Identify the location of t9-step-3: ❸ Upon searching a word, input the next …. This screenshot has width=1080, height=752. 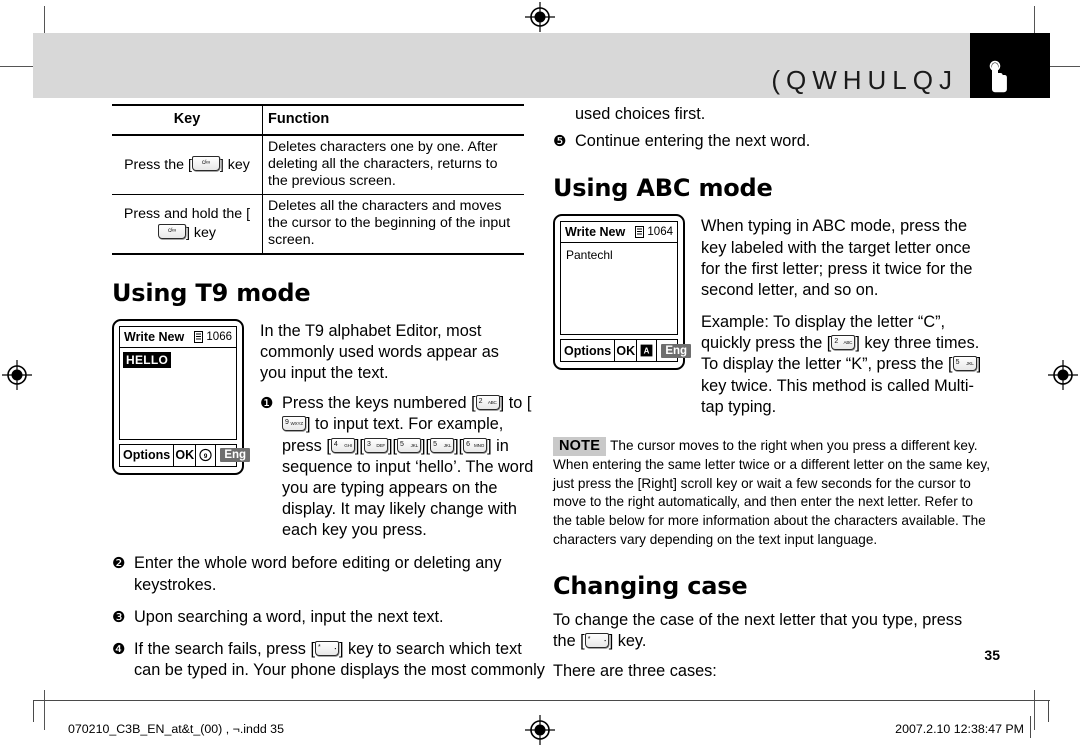
(327, 617).